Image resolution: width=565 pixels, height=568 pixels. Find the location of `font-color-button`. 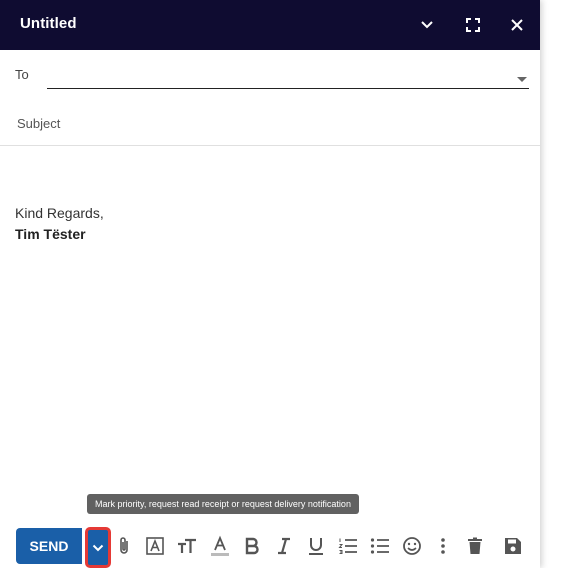

font-color-button is located at coordinates (220, 546).